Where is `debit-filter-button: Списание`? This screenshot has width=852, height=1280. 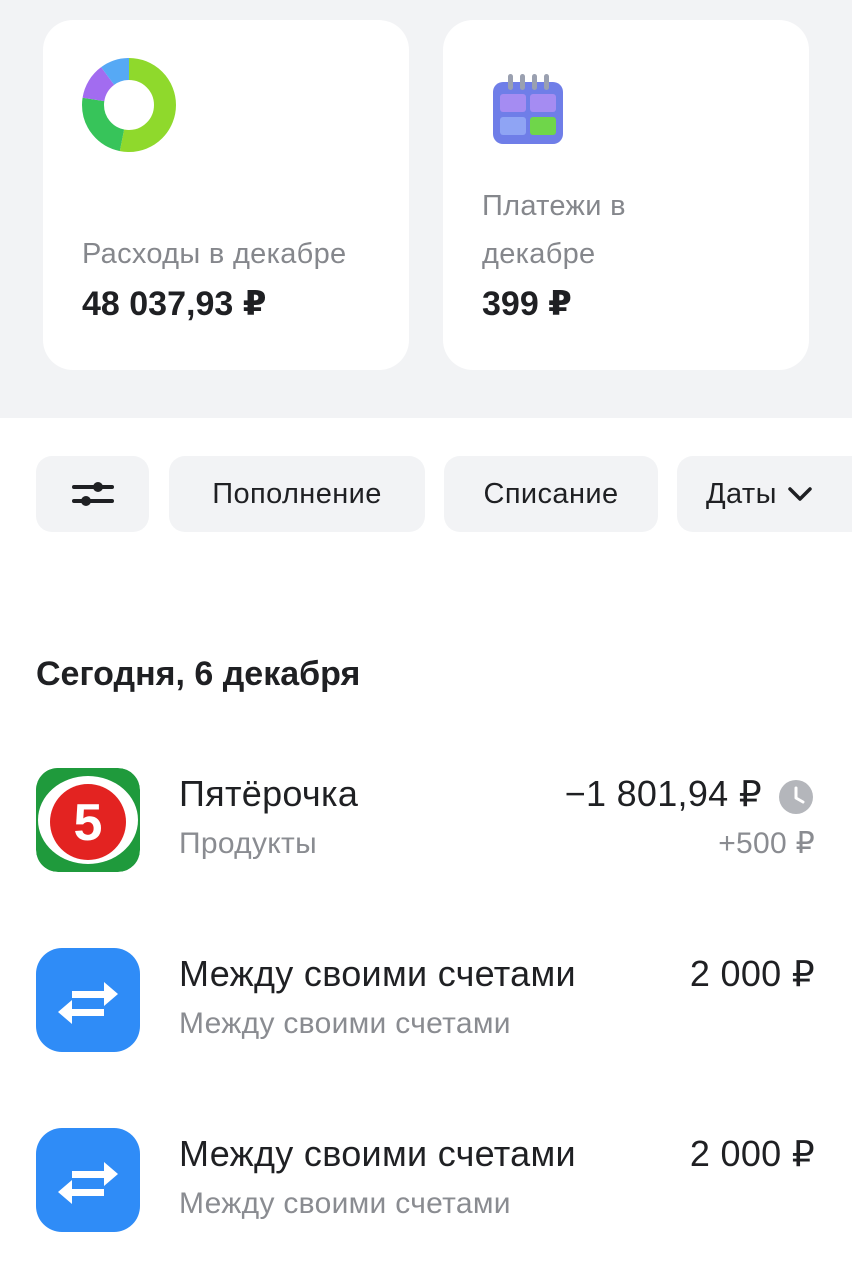
debit-filter-button: Списание is located at coordinates (551, 494).